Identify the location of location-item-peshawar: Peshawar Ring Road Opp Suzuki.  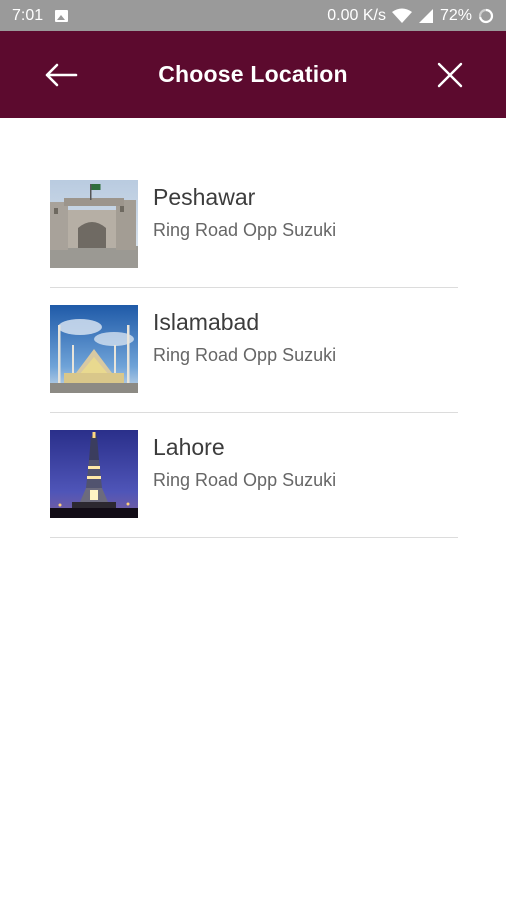
(254, 225).